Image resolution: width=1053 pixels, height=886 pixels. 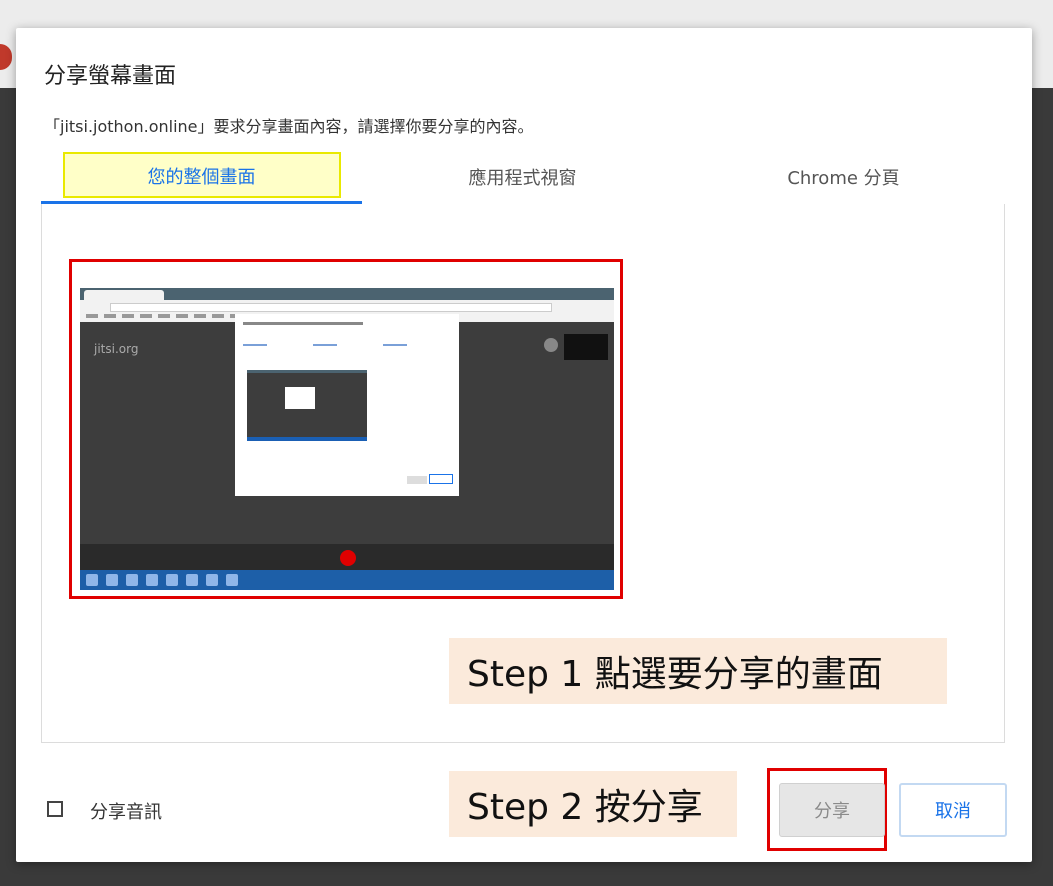 What do you see at coordinates (551, 345) in the screenshot?
I see `thumbnail-avatar` at bounding box center [551, 345].